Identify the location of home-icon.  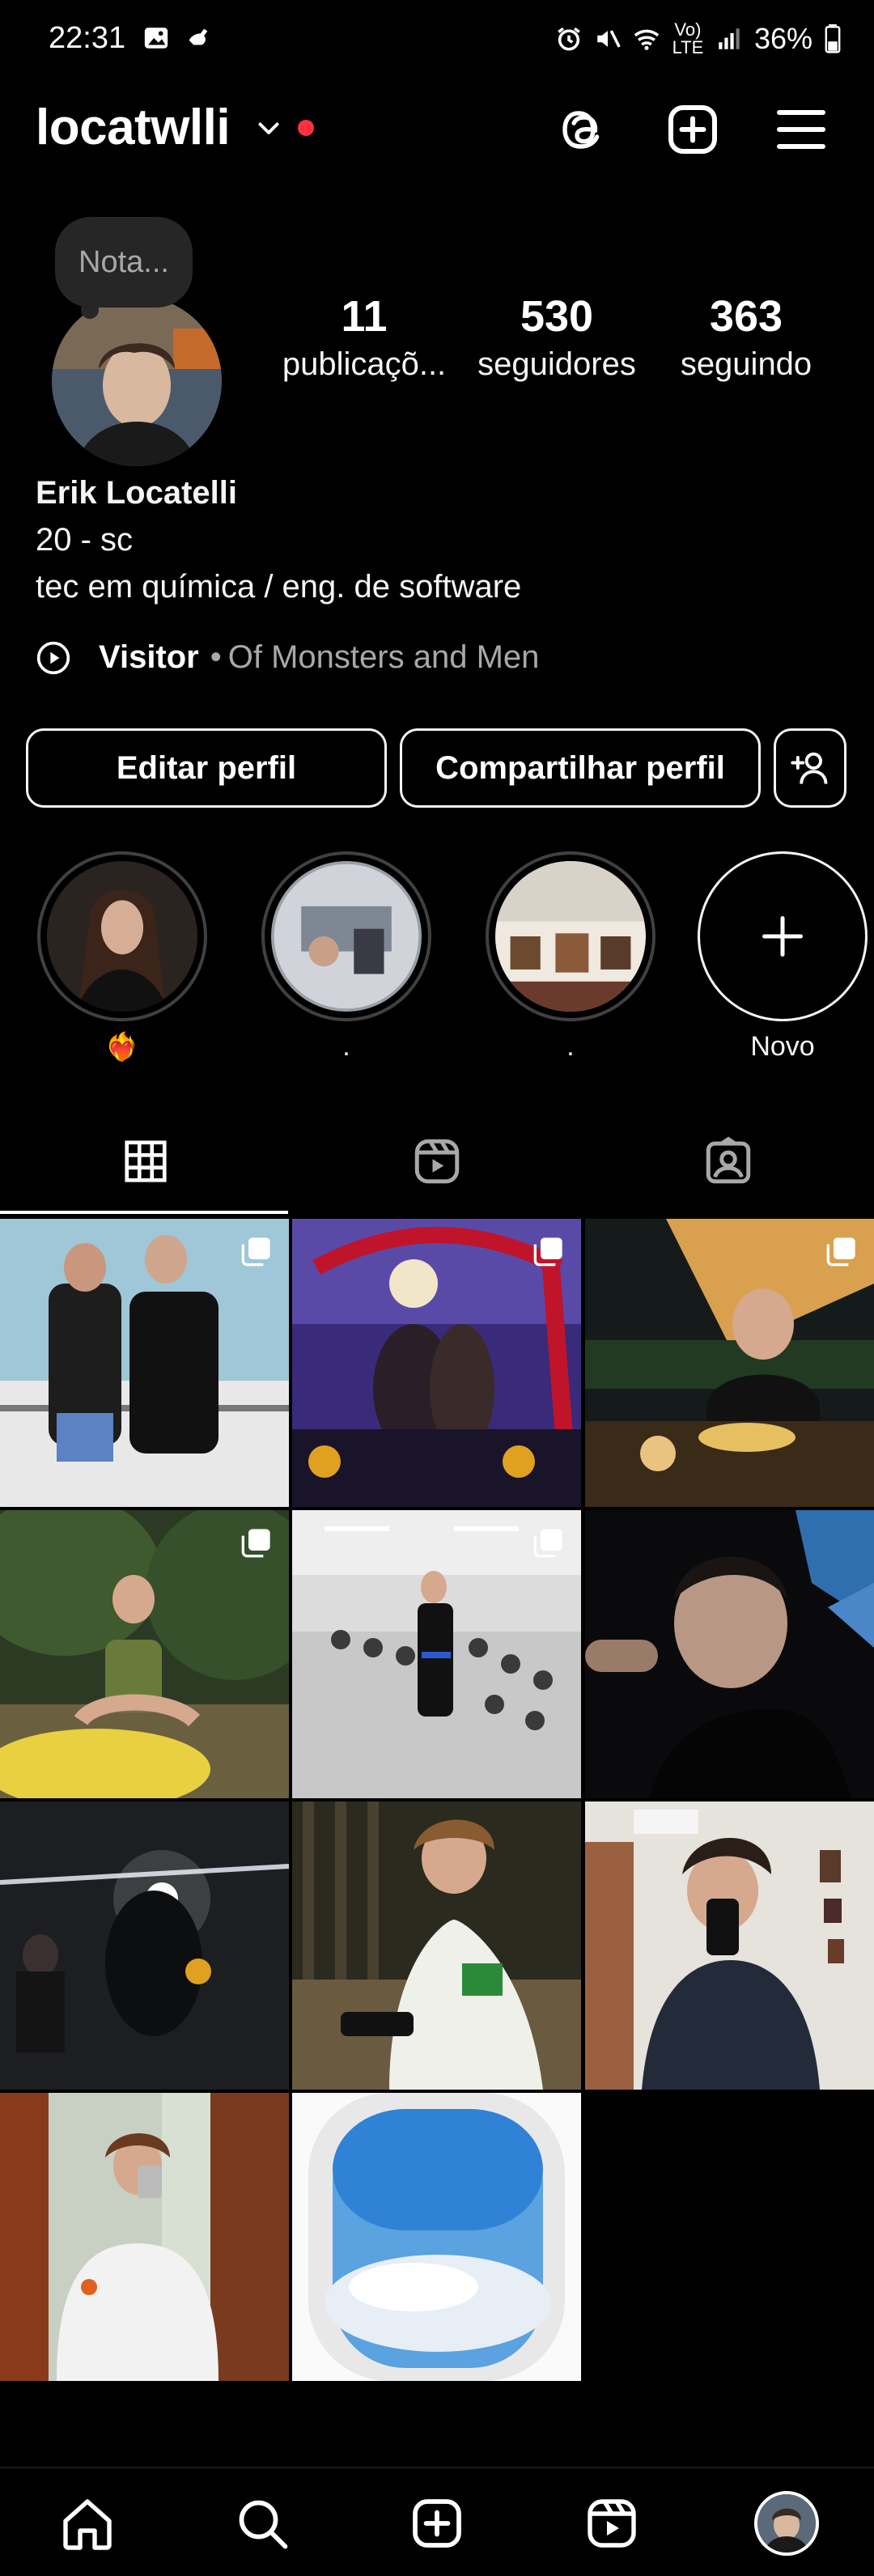
(87, 2524).